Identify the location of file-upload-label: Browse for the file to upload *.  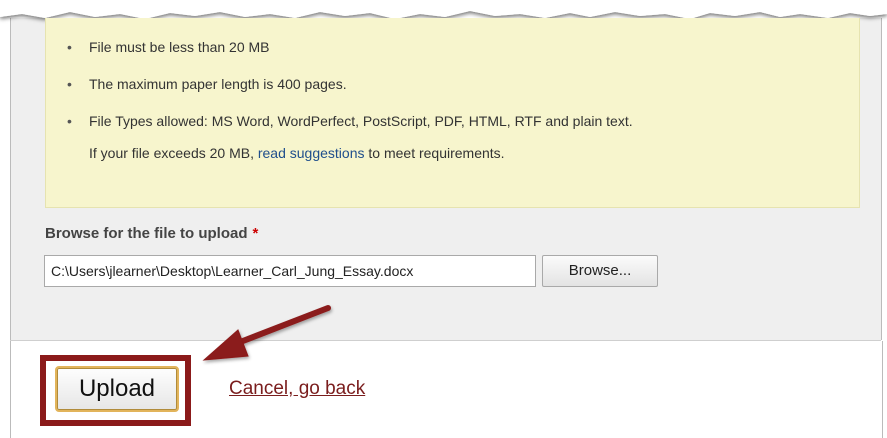
(151, 233).